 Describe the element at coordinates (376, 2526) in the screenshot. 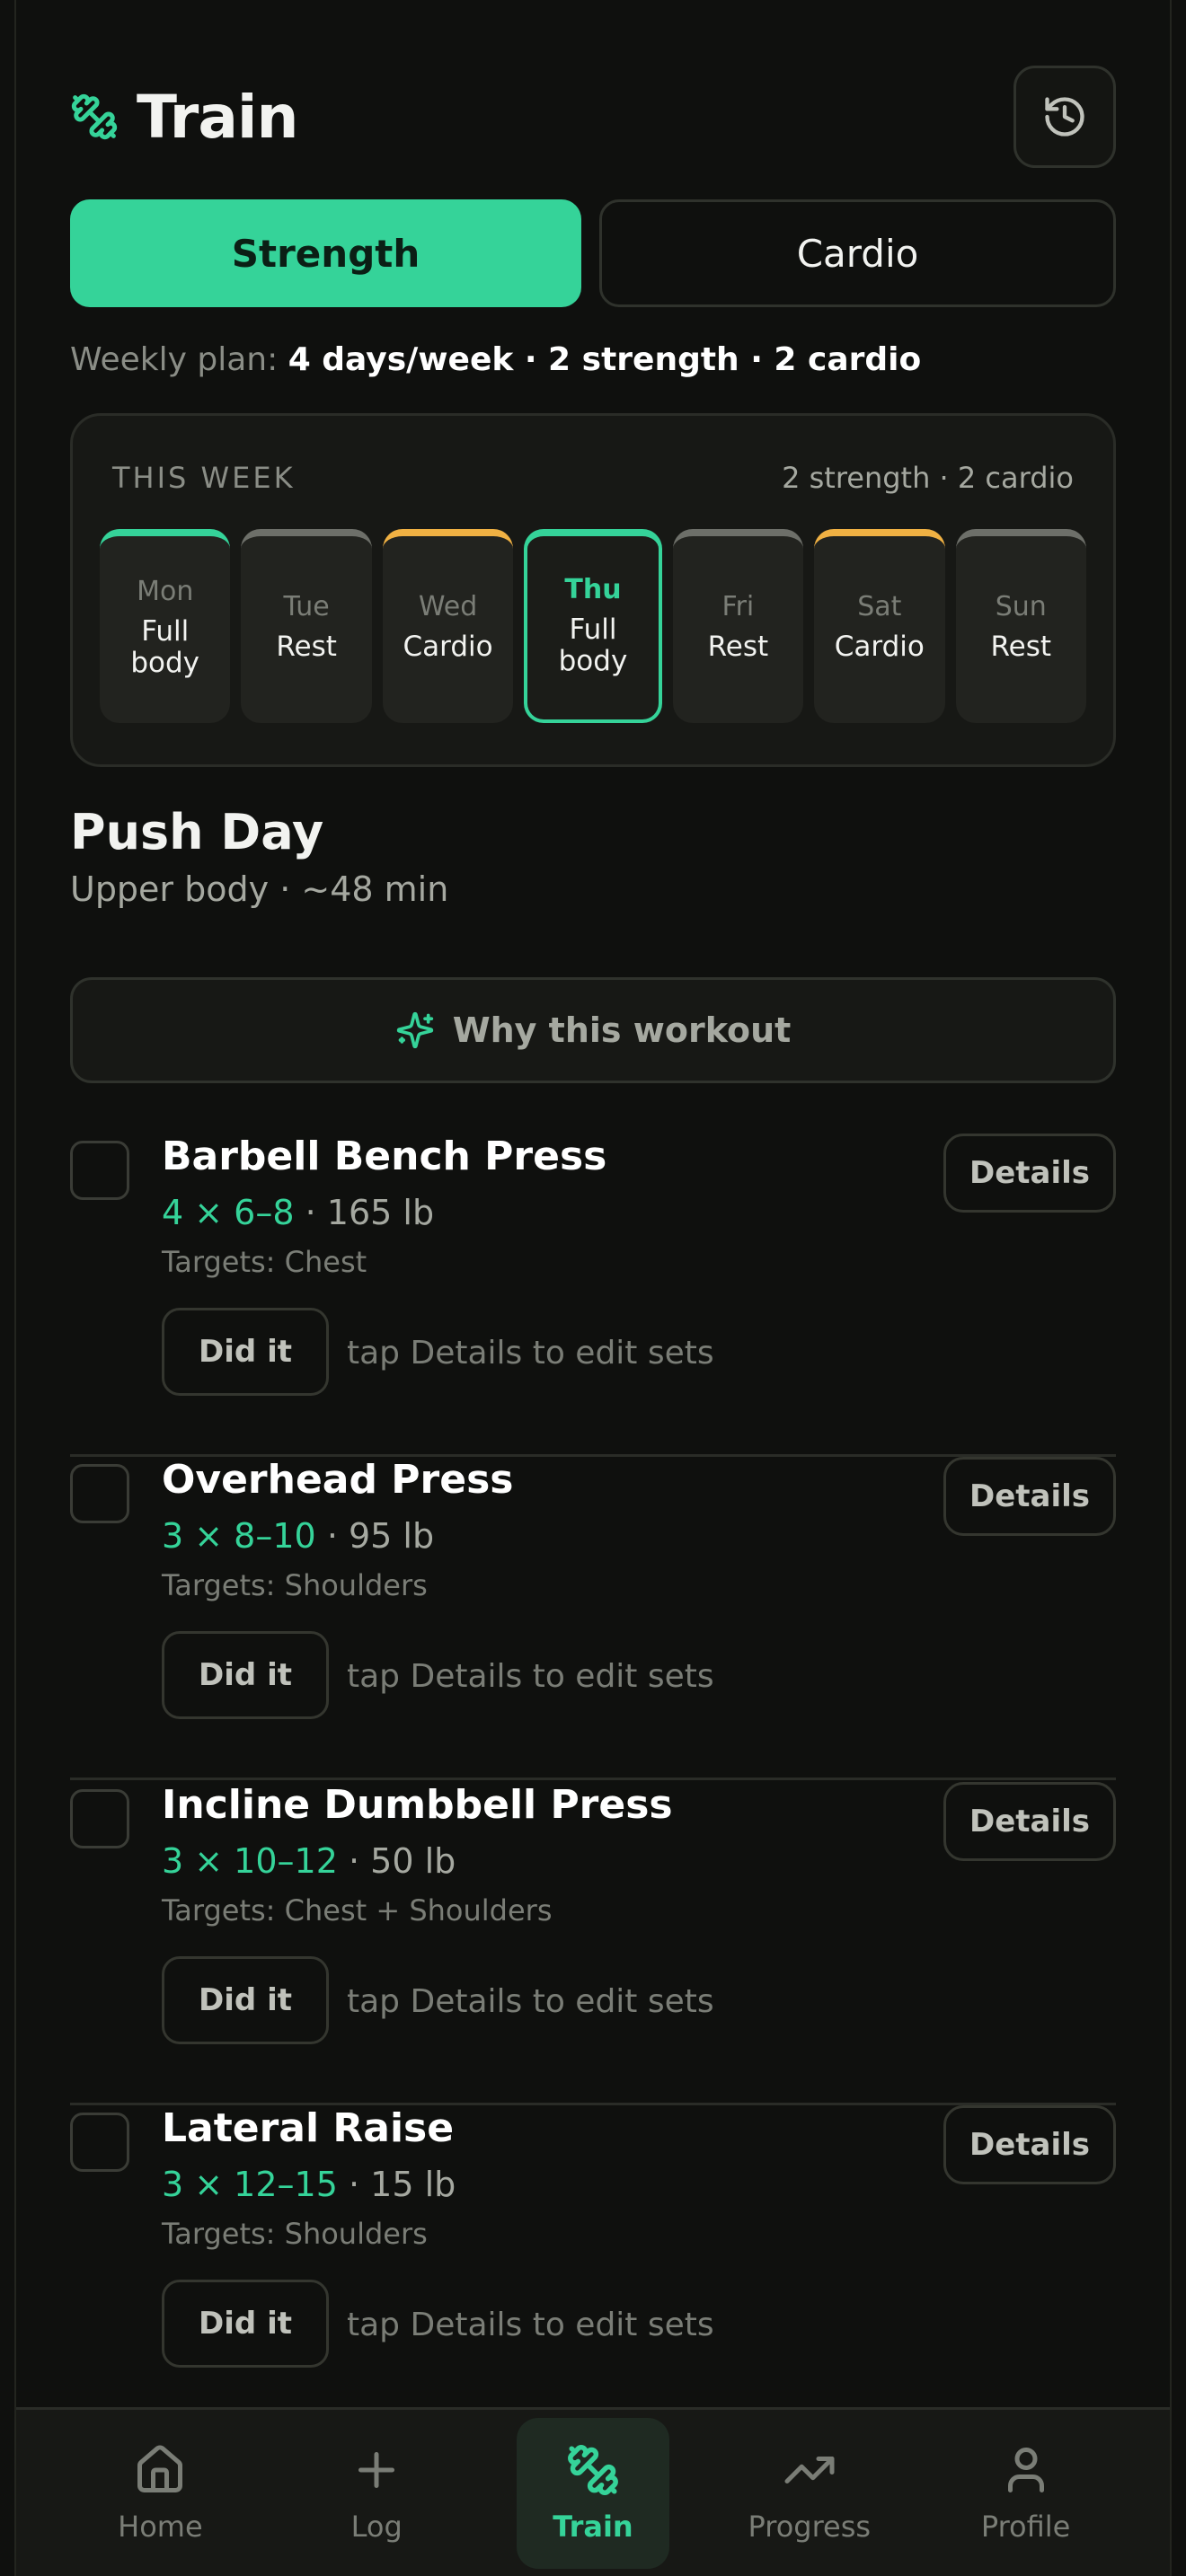

I see `tab-label: Log` at that location.